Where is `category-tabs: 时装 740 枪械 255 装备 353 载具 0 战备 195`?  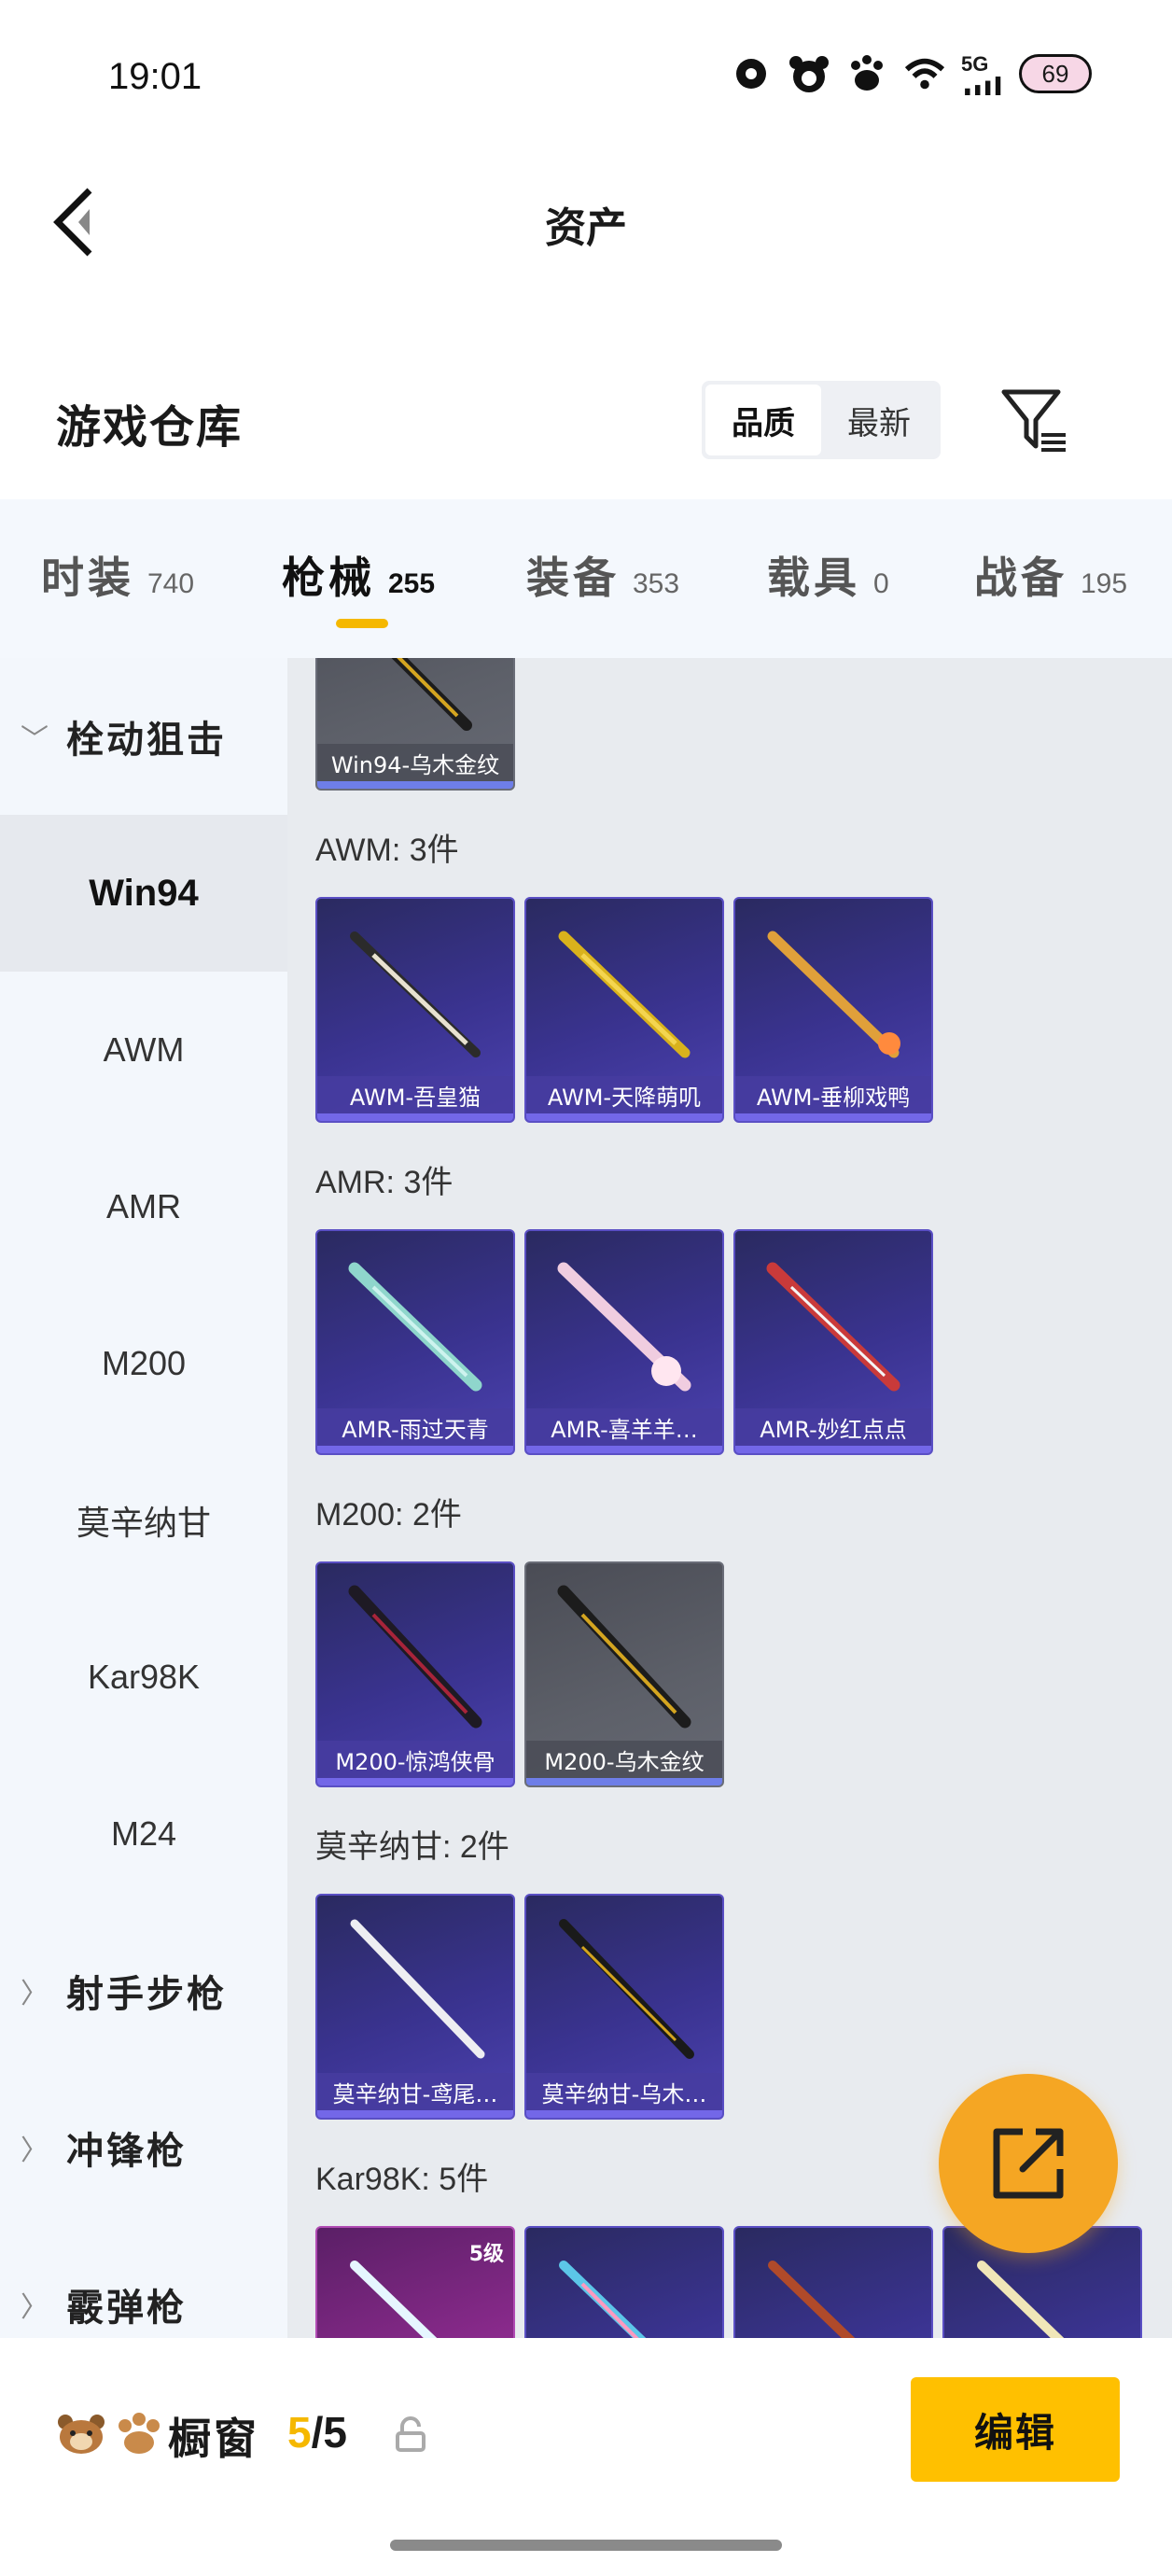
category-tabs: 时装 740 枪械 255 装备 353 载具 0 战备 195 is located at coordinates (586, 578).